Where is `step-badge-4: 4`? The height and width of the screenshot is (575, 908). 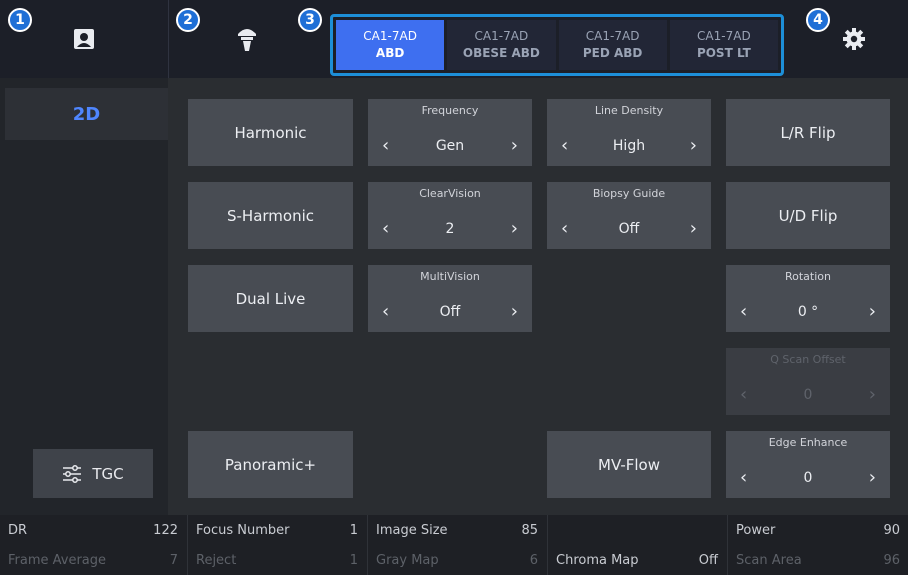 step-badge-4: 4 is located at coordinates (818, 20).